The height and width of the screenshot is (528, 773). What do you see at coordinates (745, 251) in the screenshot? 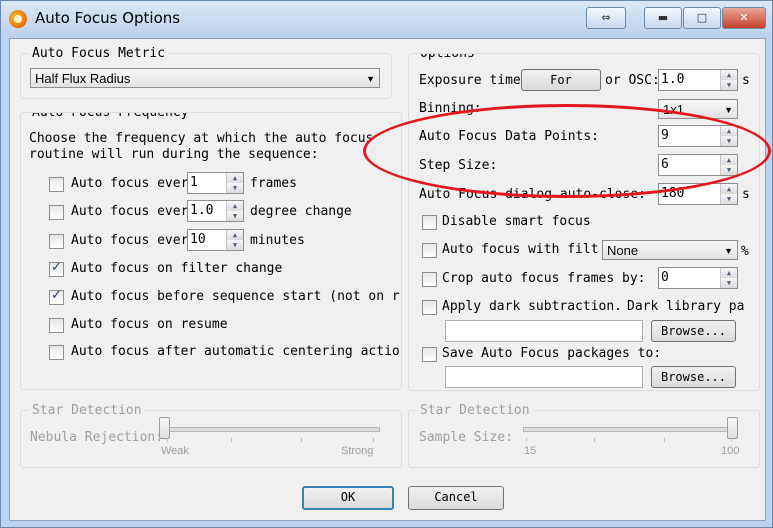
I see `af-filter-unit: %` at bounding box center [745, 251].